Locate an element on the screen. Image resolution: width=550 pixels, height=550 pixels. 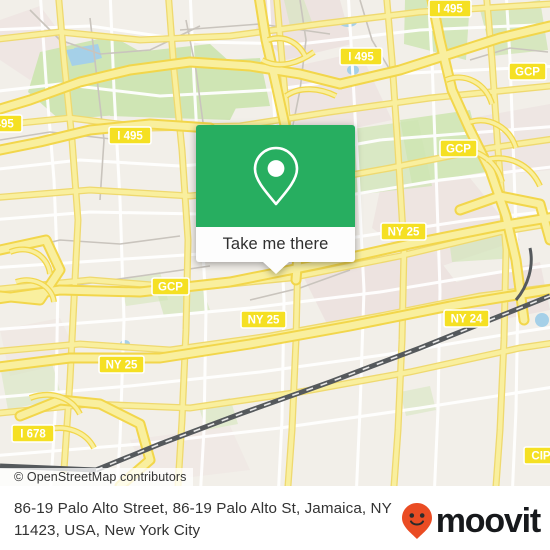
card-icon-area is located at coordinates (275, 176).